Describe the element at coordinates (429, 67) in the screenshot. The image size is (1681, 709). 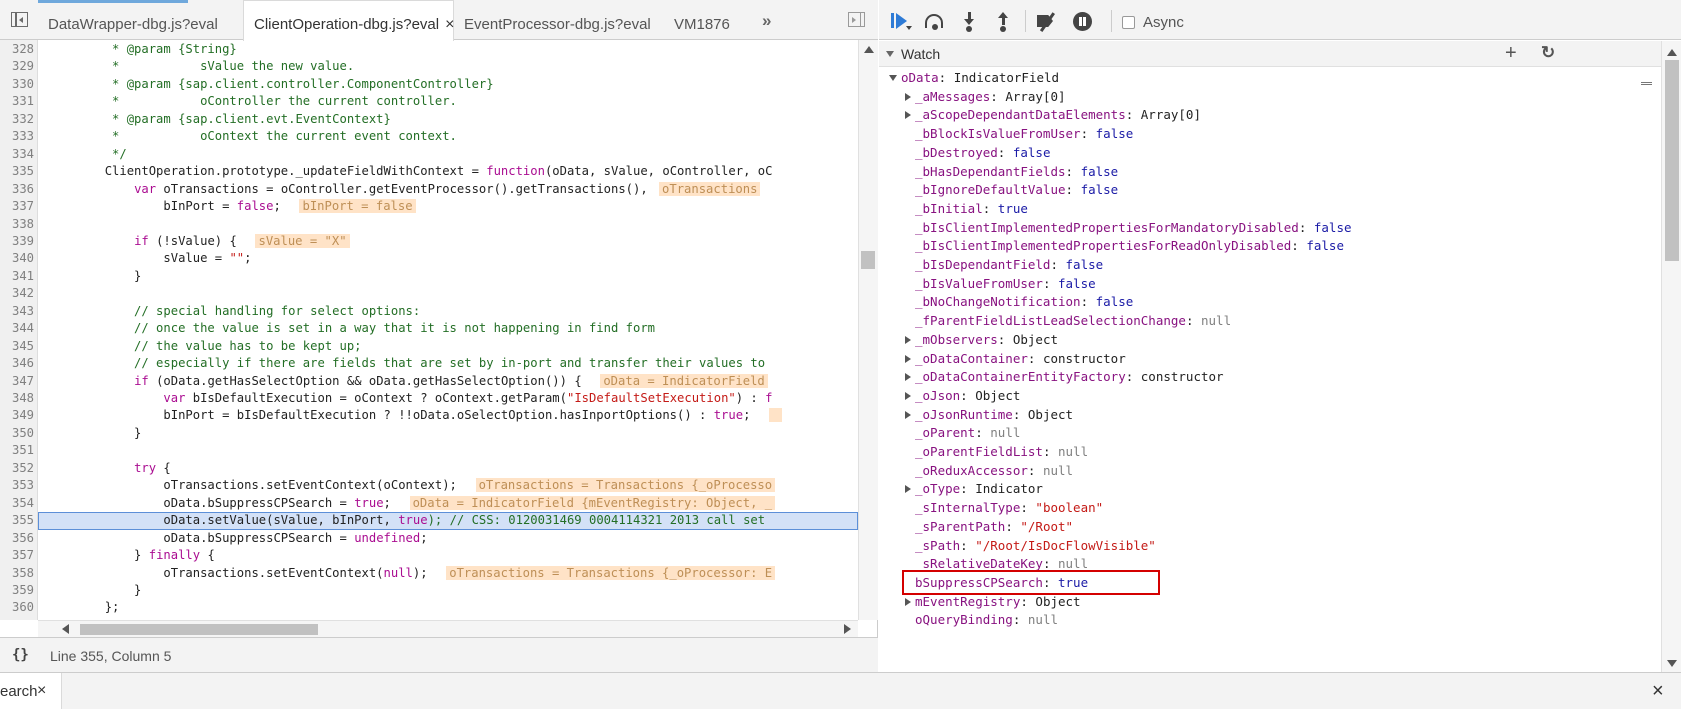
I see `code-line: 329 * sValue the new value.` at that location.